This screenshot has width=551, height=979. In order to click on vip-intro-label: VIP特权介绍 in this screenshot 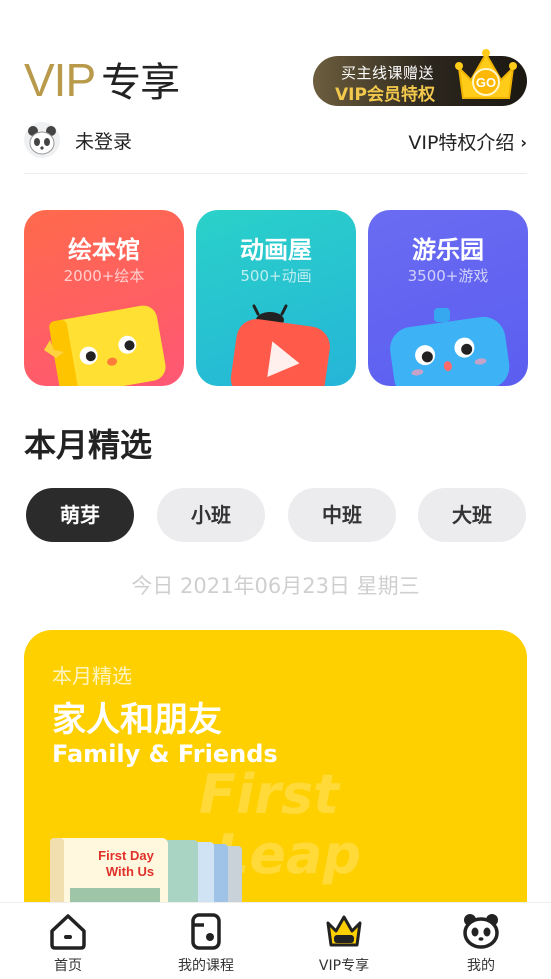, I will do `click(461, 143)`.